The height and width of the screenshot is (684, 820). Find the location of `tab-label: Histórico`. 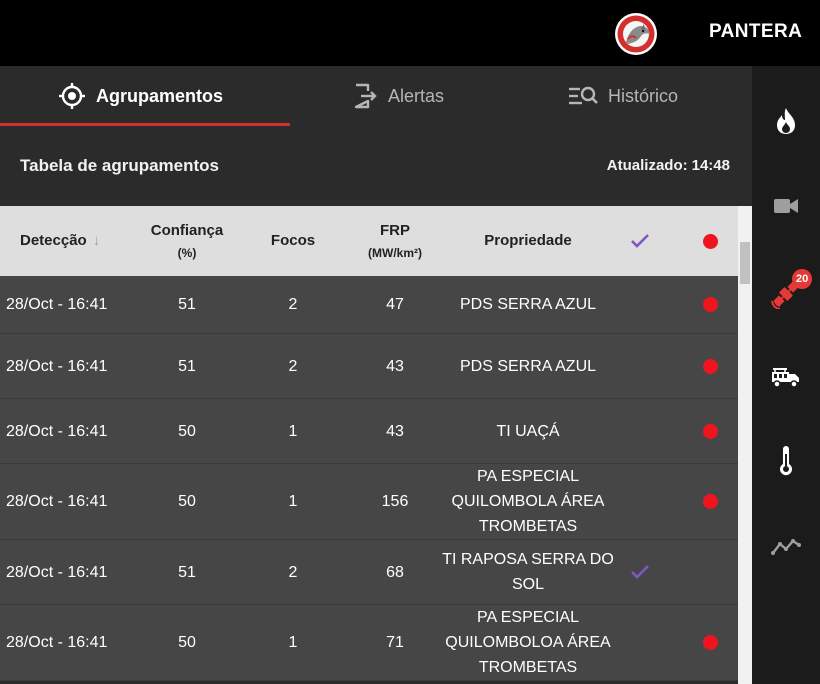

tab-label: Histórico is located at coordinates (643, 95).